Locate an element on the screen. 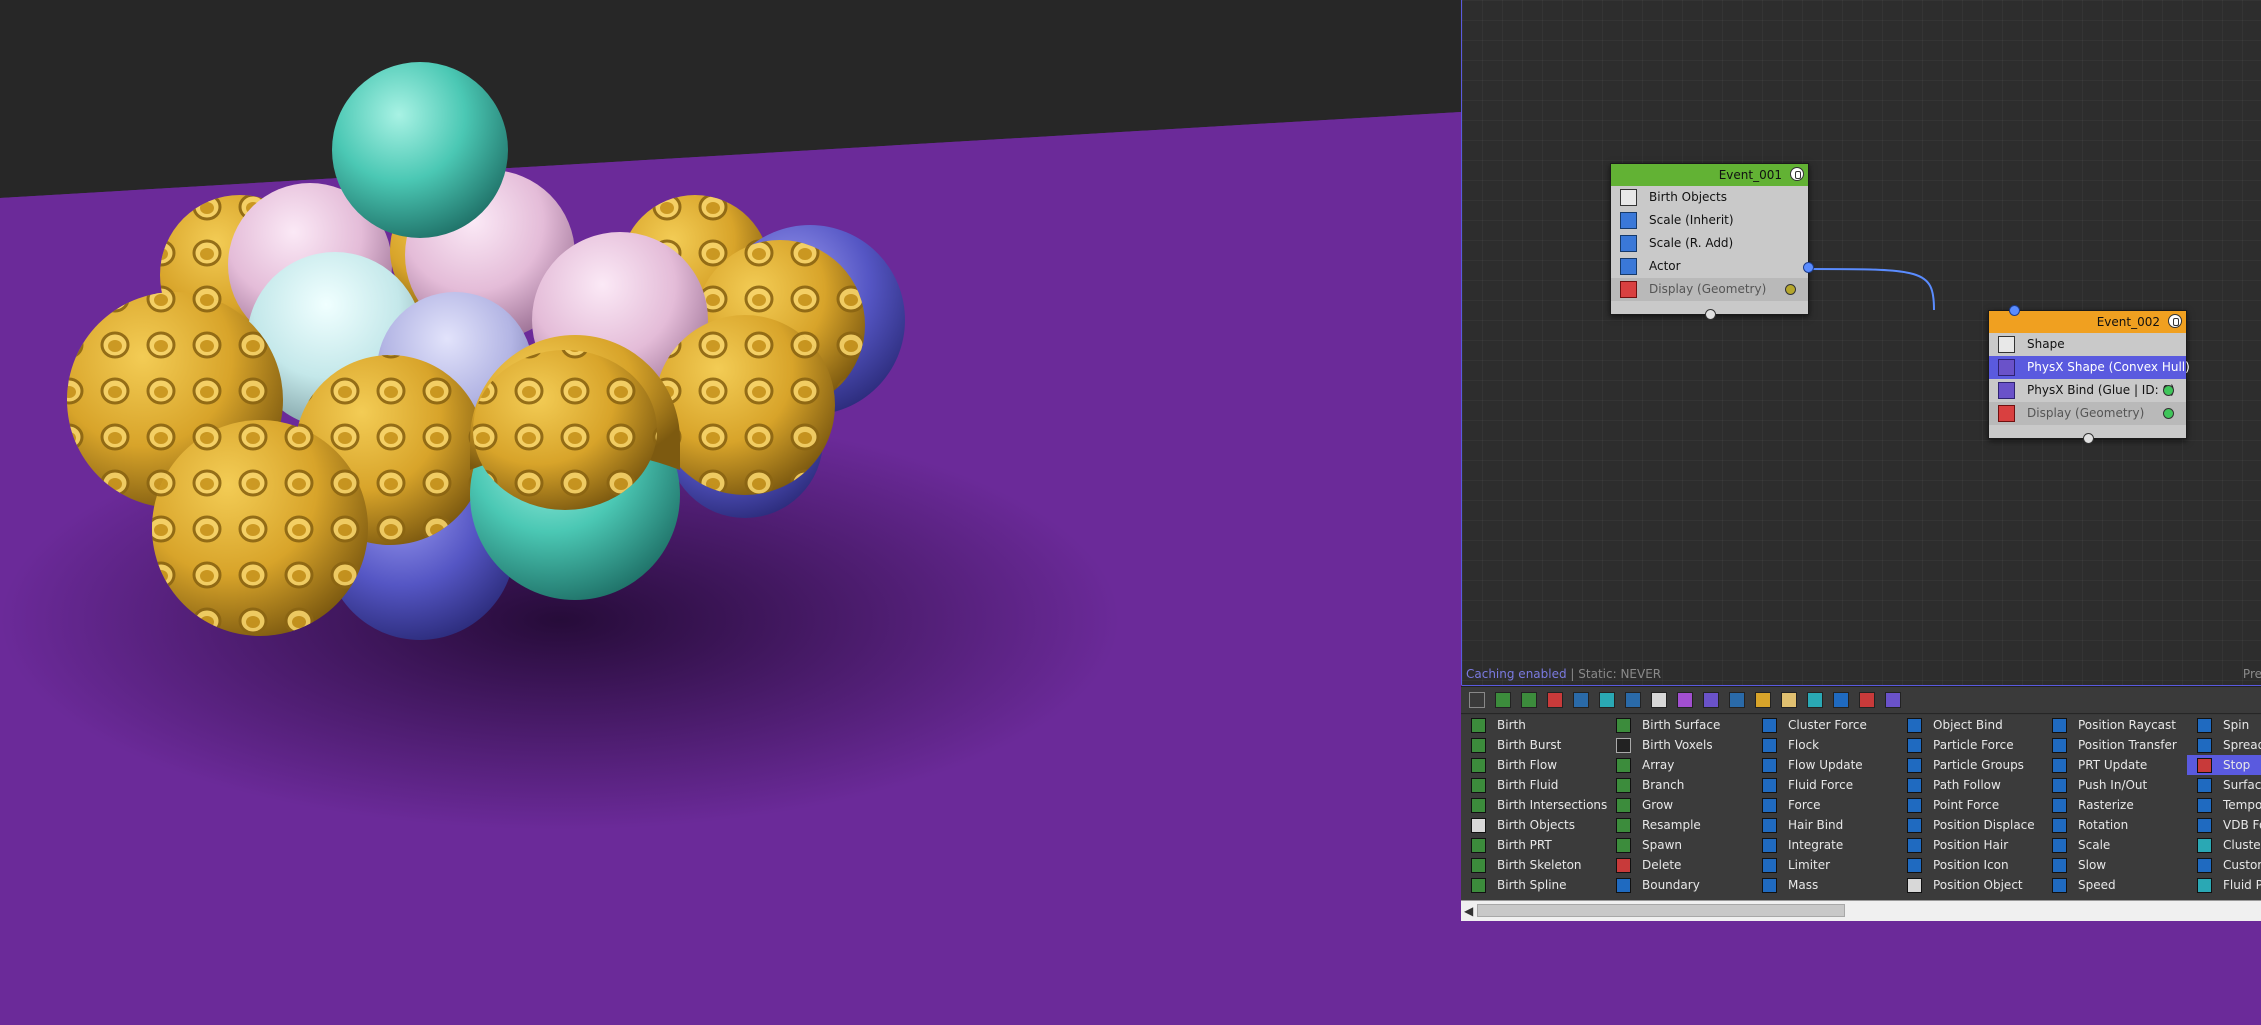  scrollbar-thumb is located at coordinates (1661, 910).